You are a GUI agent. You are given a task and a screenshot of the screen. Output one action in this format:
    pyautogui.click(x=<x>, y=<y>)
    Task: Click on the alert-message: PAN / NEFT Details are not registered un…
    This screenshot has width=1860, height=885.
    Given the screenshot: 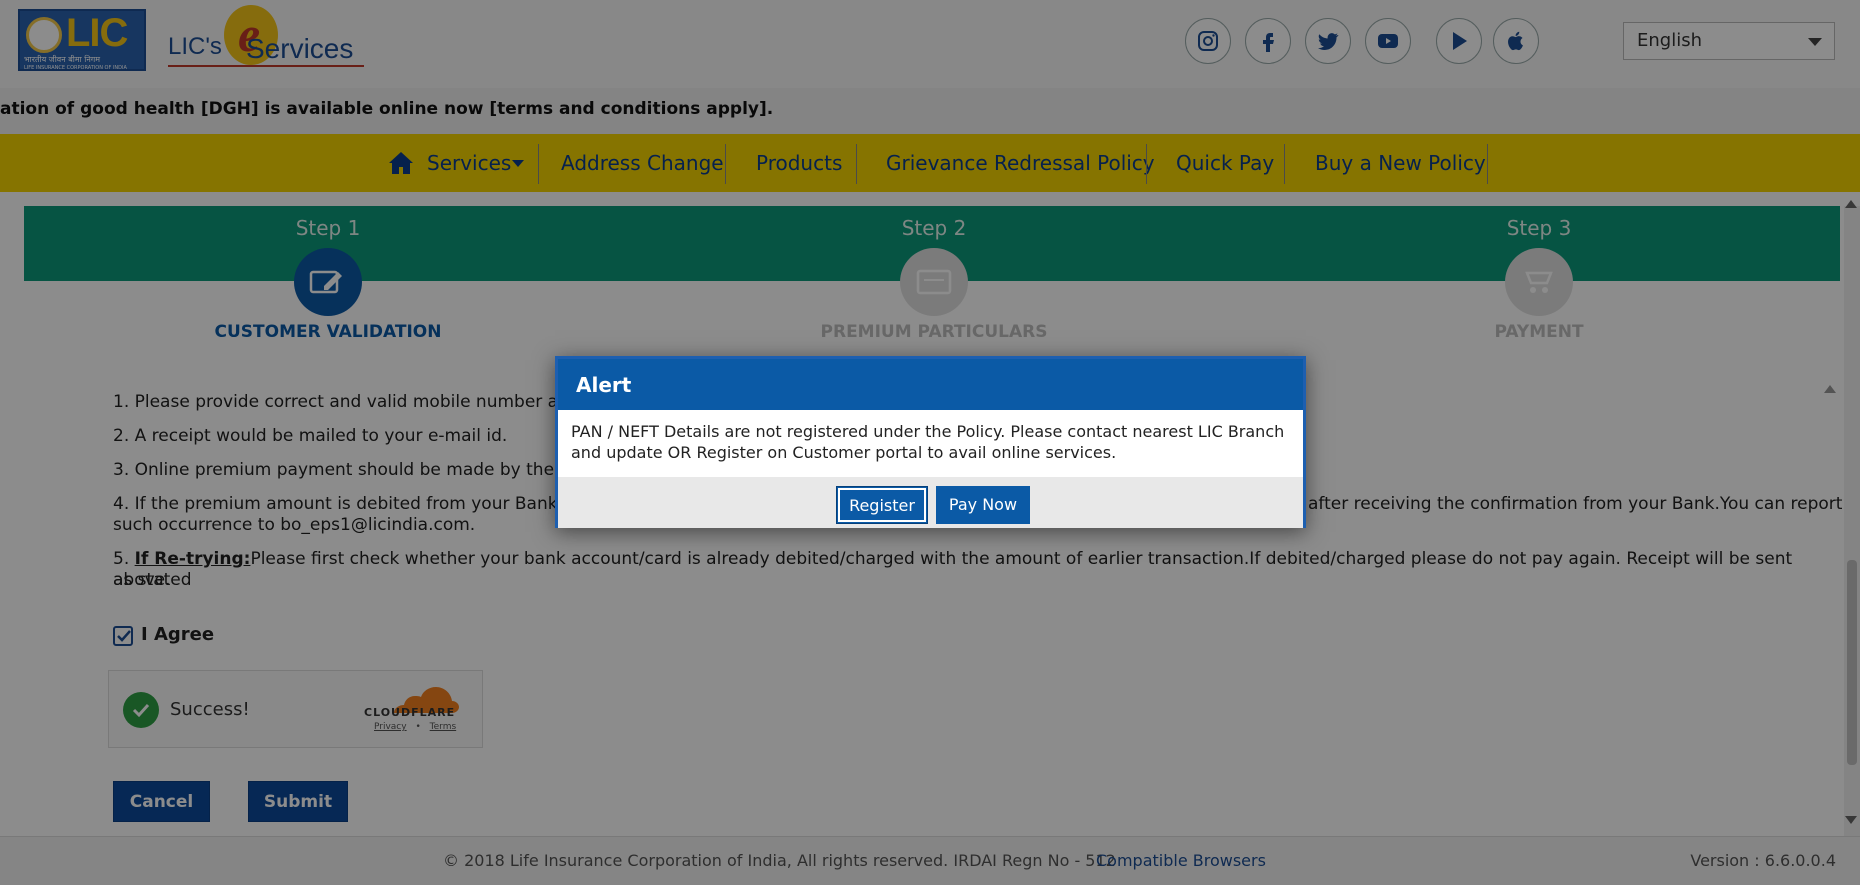 What is the action you would take?
    pyautogui.click(x=928, y=442)
    